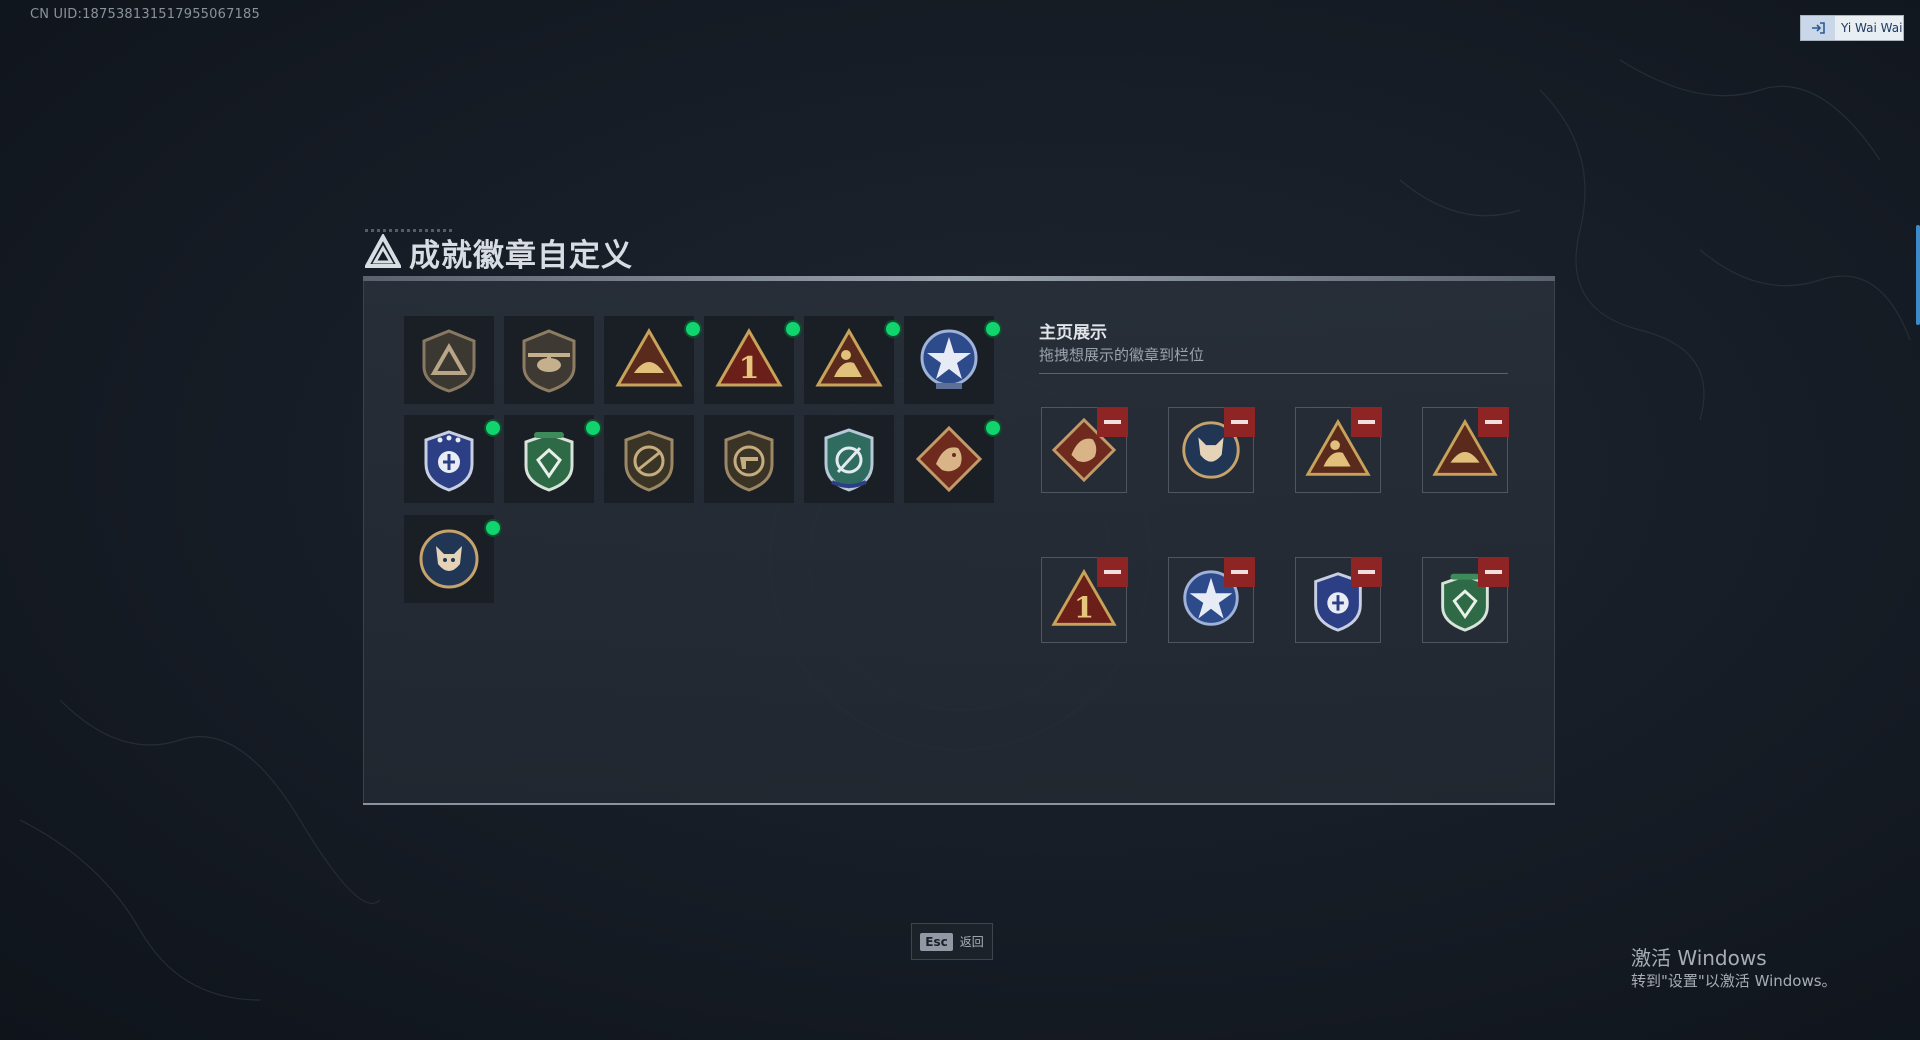 The width and height of the screenshot is (1920, 1040). I want to click on triangle-shield-badge-icon, so click(449, 361).